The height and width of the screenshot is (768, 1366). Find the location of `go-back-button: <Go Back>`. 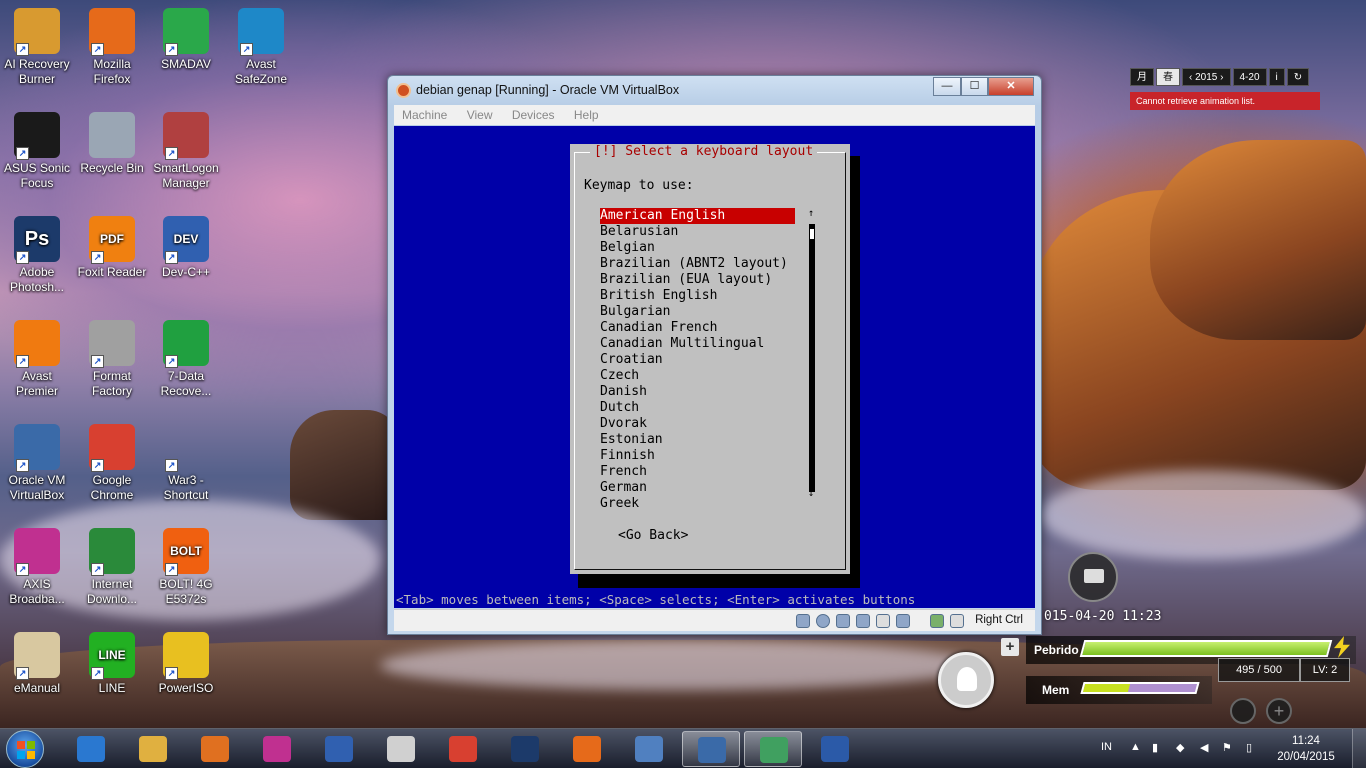

go-back-button: <Go Back> is located at coordinates (653, 535).